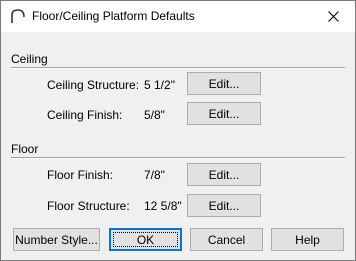  I want to click on ceiling-finish-label: Ceiling Finish:, so click(85, 115).